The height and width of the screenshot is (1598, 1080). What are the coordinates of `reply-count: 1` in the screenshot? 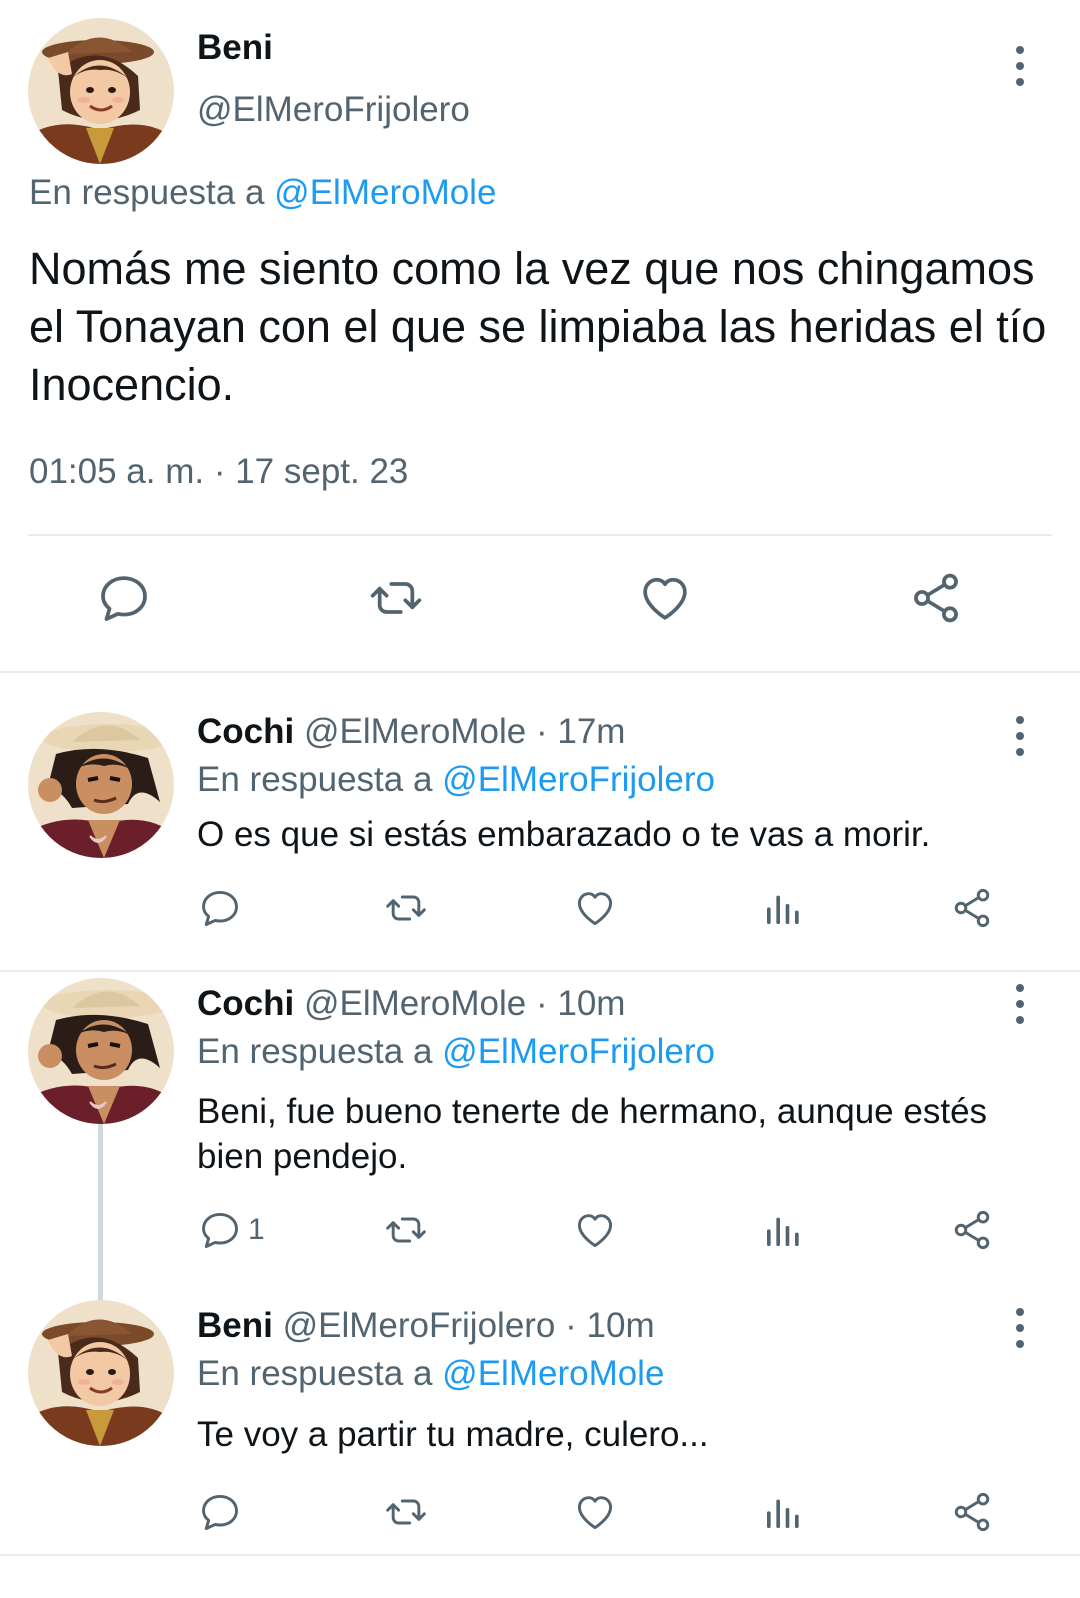 It's located at (256, 1229).